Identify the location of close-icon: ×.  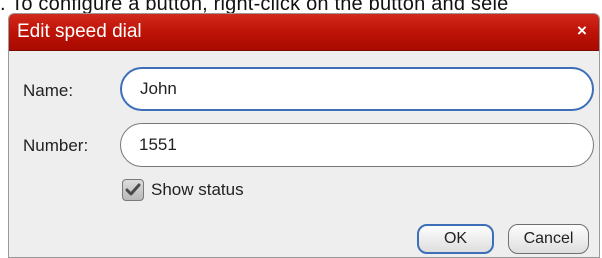
(582, 31).